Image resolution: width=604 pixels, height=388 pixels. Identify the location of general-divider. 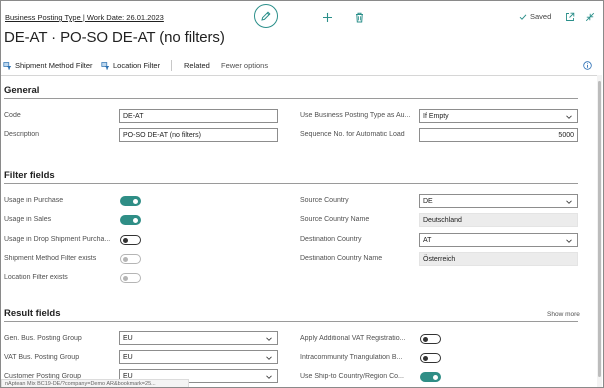
(291, 98).